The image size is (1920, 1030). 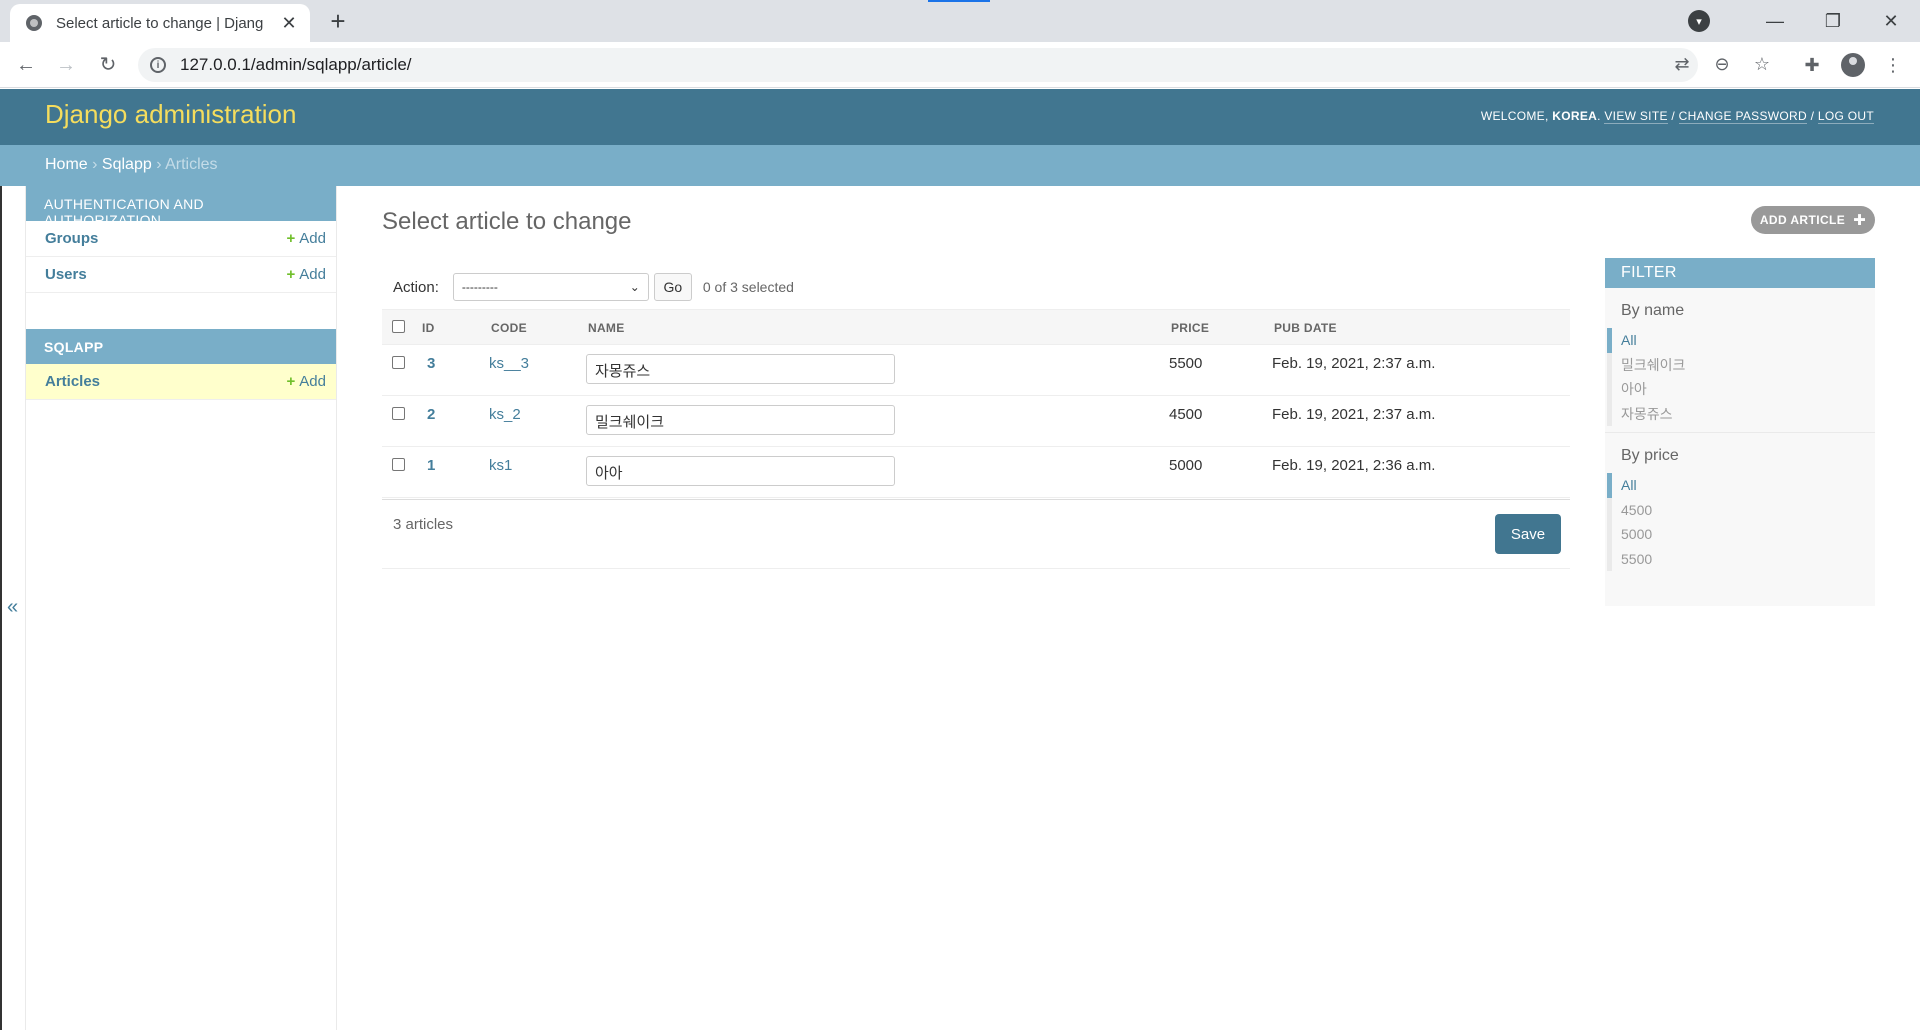 What do you see at coordinates (1186, 465) in the screenshot?
I see `row-price: 5000` at bounding box center [1186, 465].